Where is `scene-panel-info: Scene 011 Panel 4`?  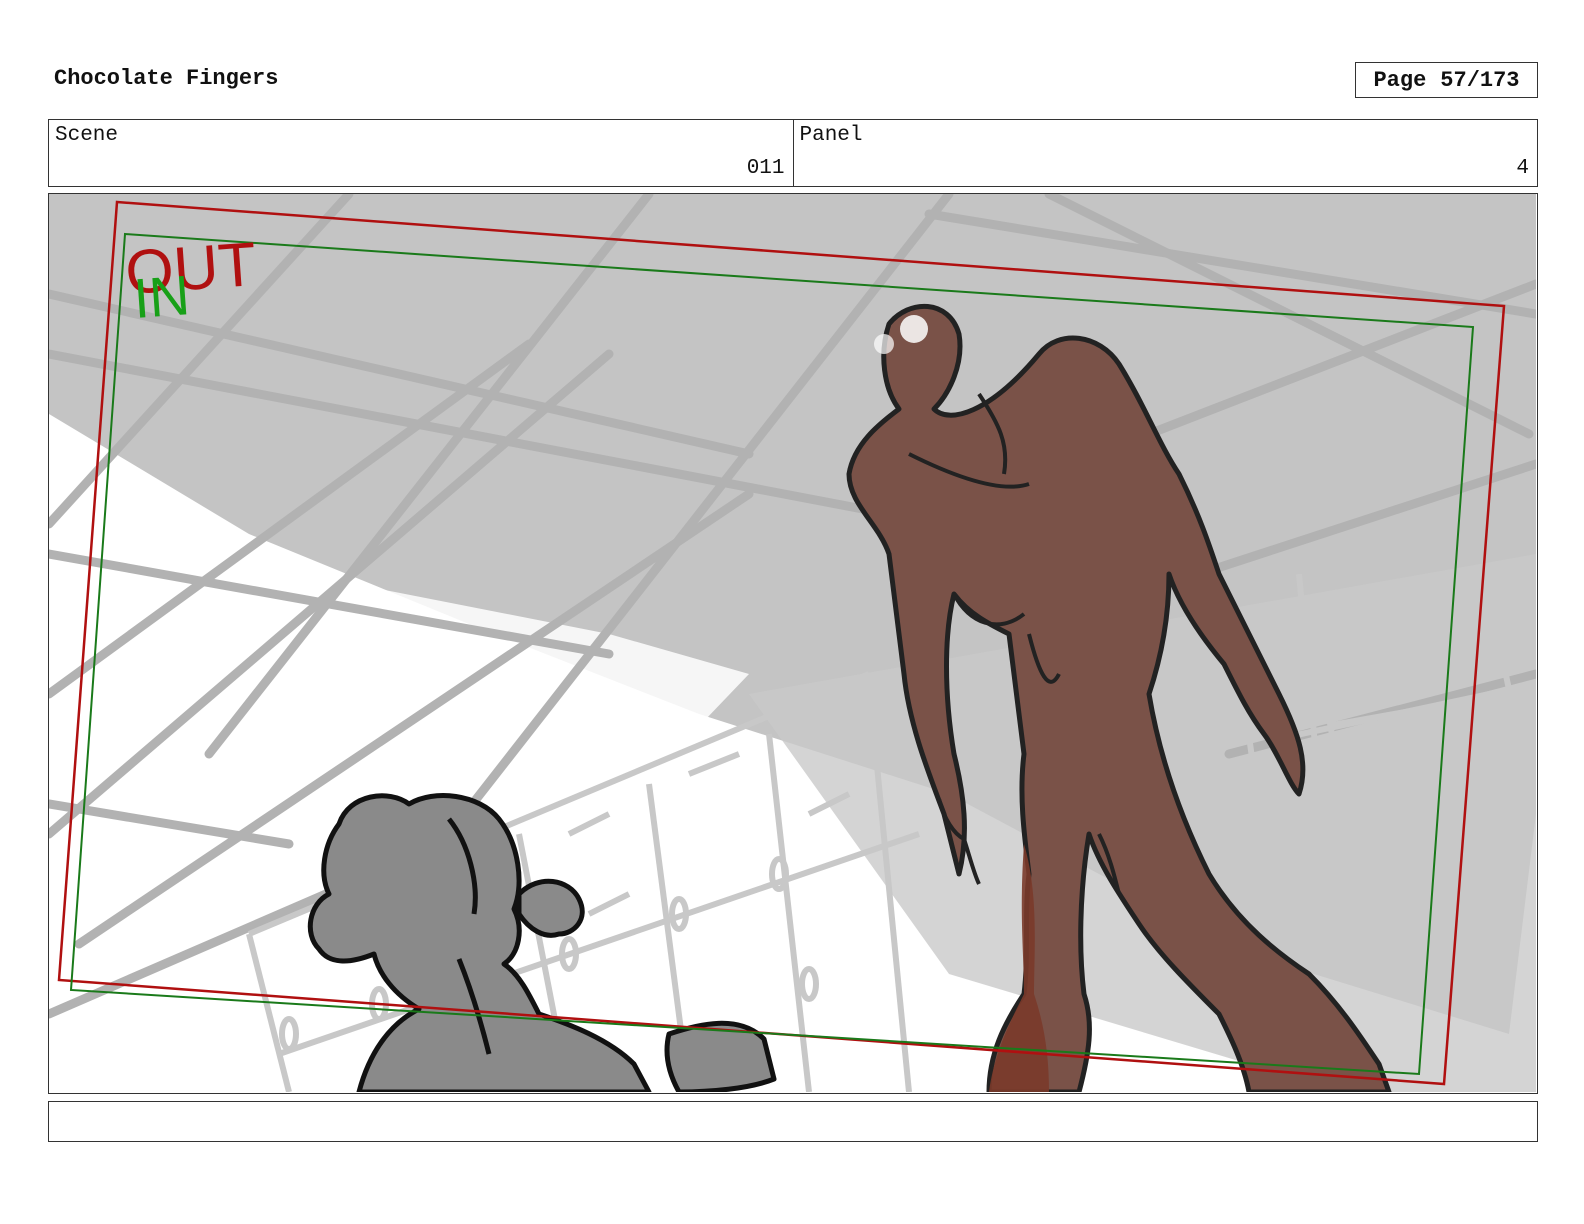 scene-panel-info: Scene 011 Panel 4 is located at coordinates (793, 153).